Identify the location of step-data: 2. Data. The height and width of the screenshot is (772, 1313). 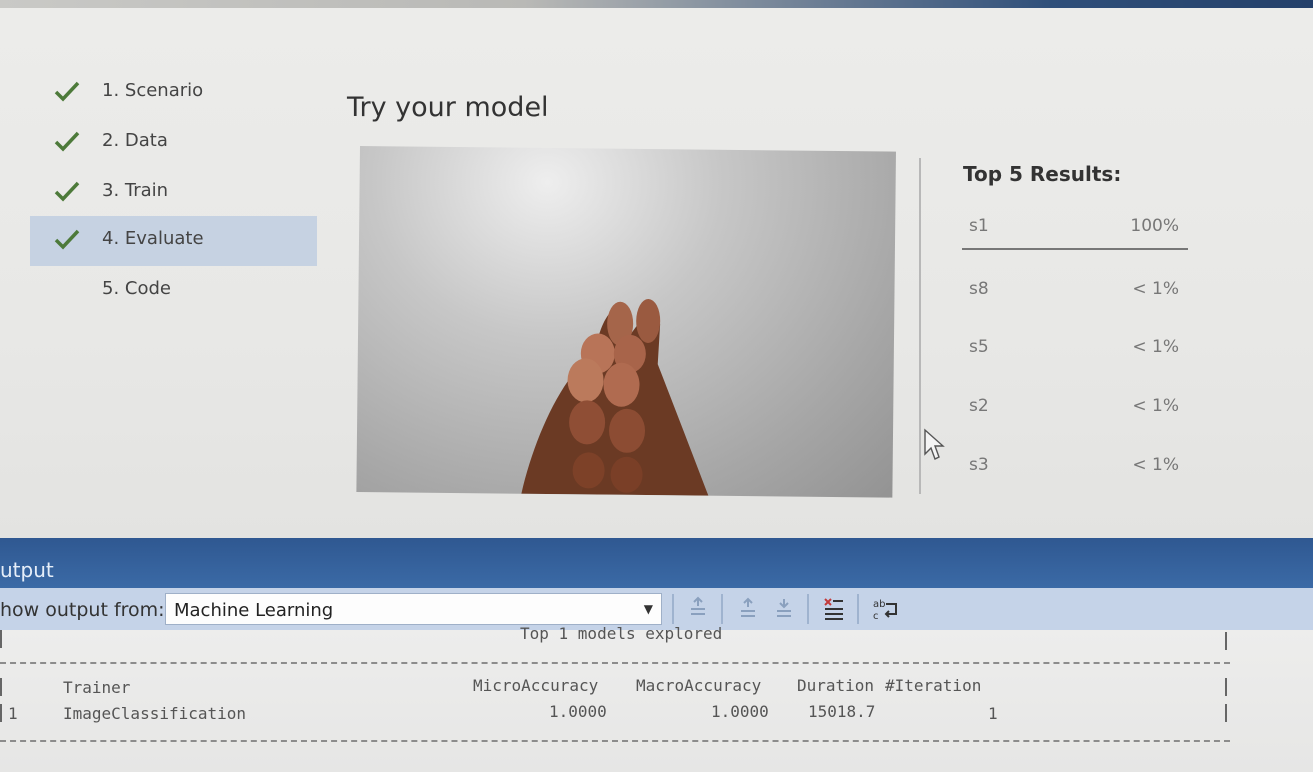
(173, 143).